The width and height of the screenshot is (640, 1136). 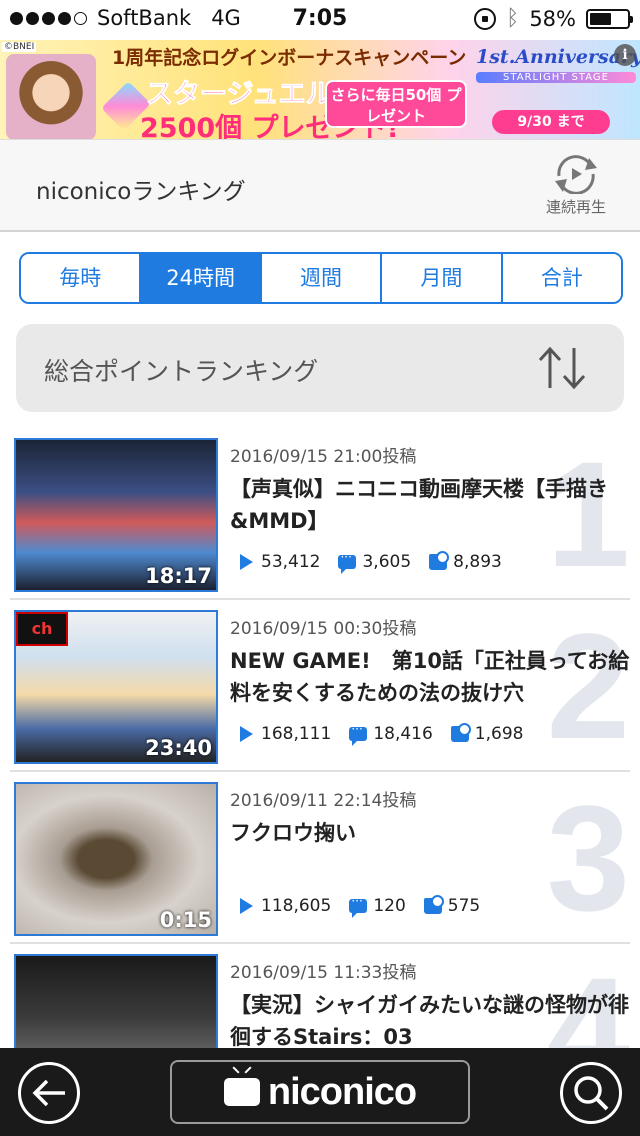 What do you see at coordinates (560, 278) in the screenshot?
I see `tab-total: 合計` at bounding box center [560, 278].